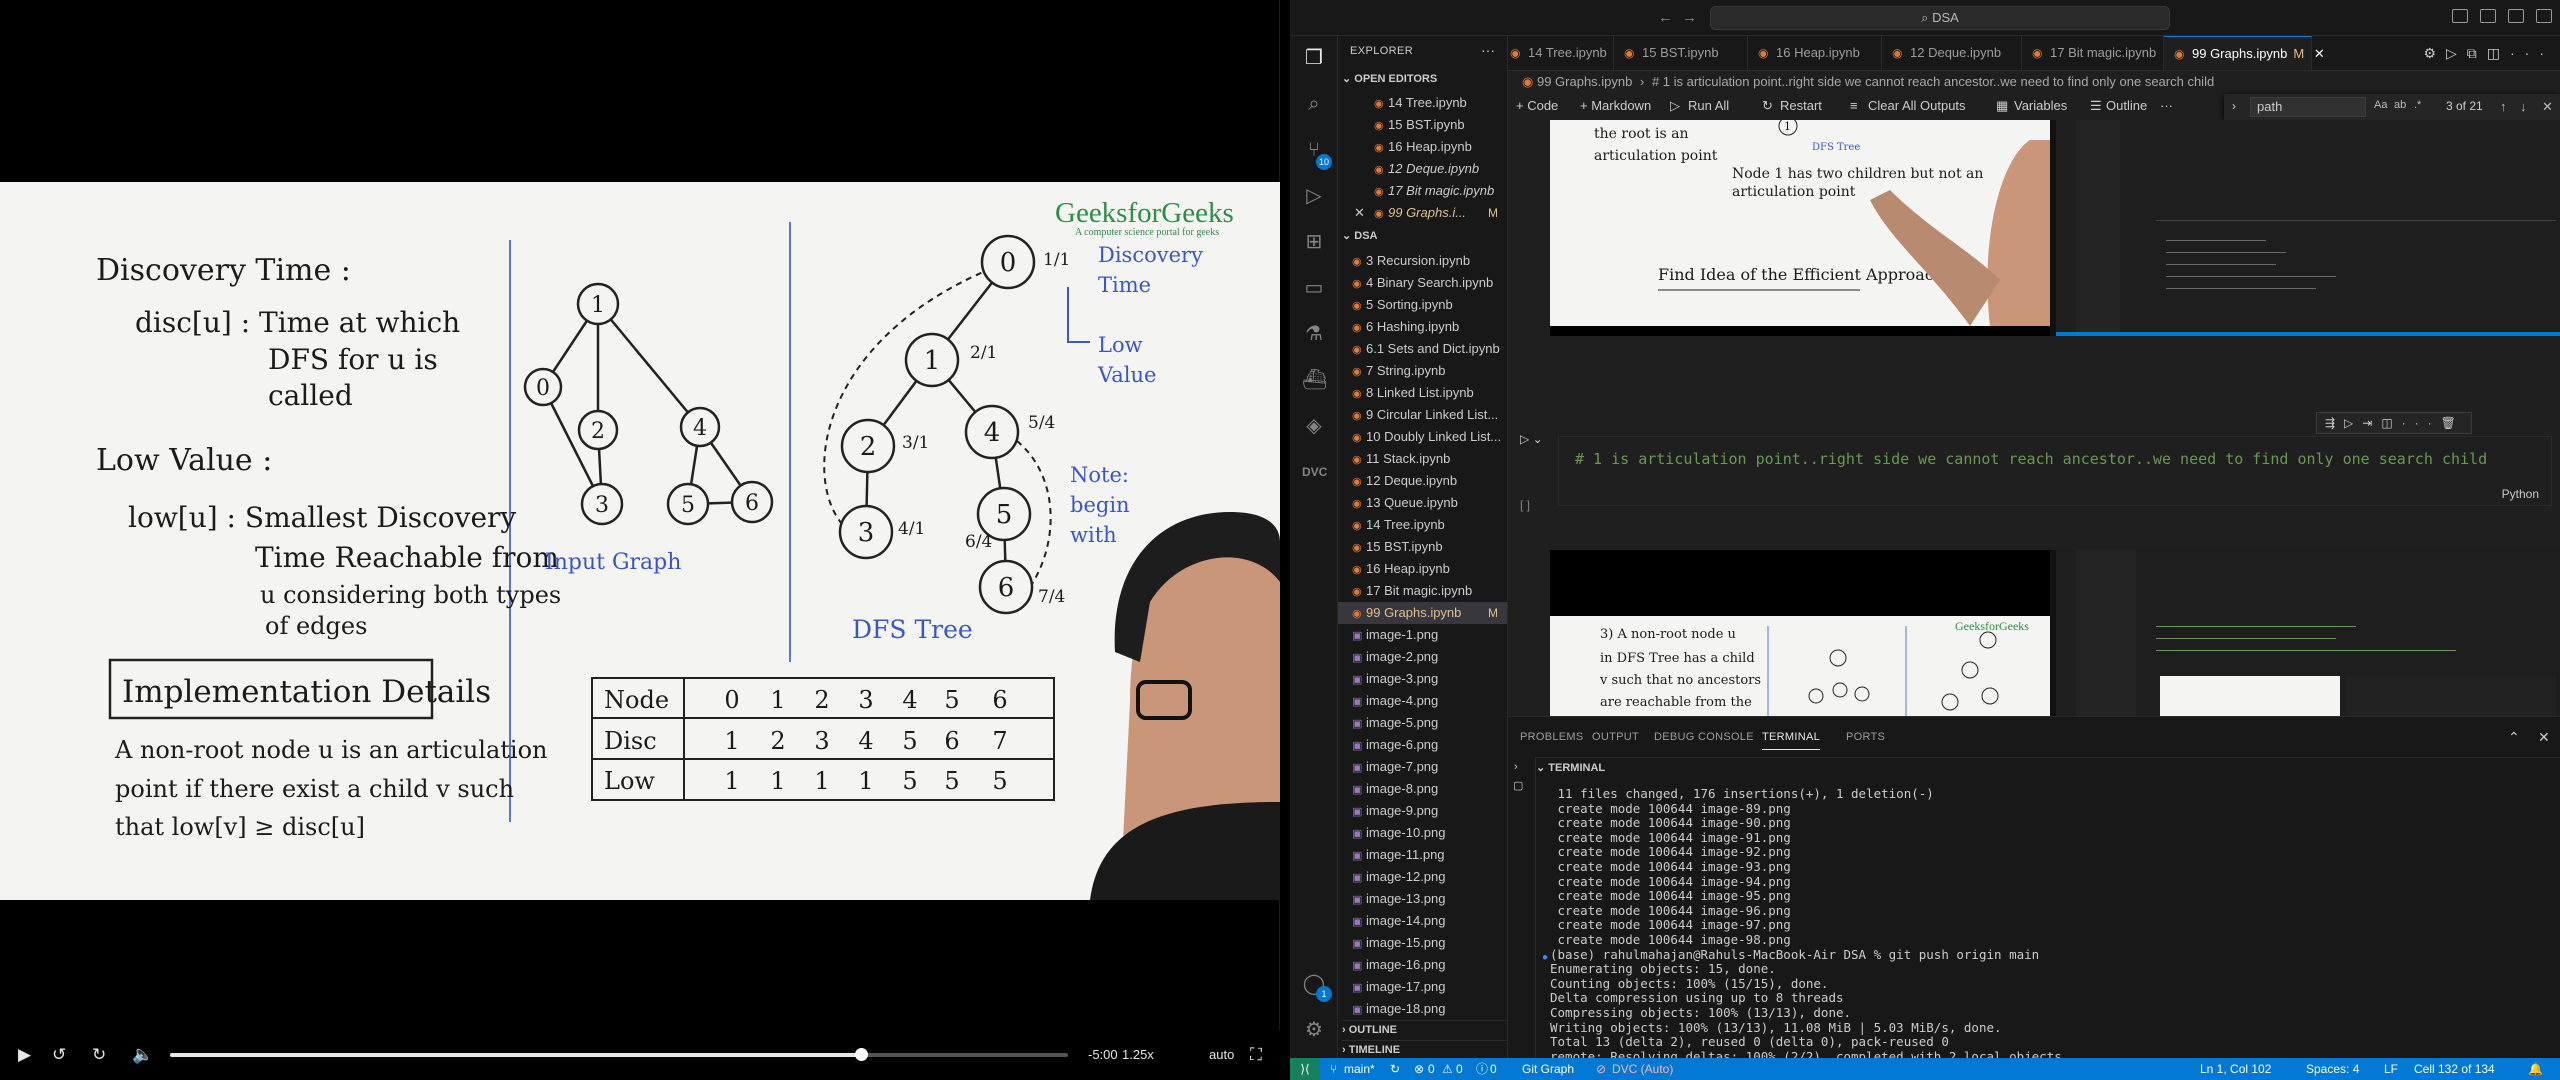 The height and width of the screenshot is (1080, 2560). What do you see at coordinates (2317, 53) in the screenshot?
I see `close-tab-icon: ✕` at bounding box center [2317, 53].